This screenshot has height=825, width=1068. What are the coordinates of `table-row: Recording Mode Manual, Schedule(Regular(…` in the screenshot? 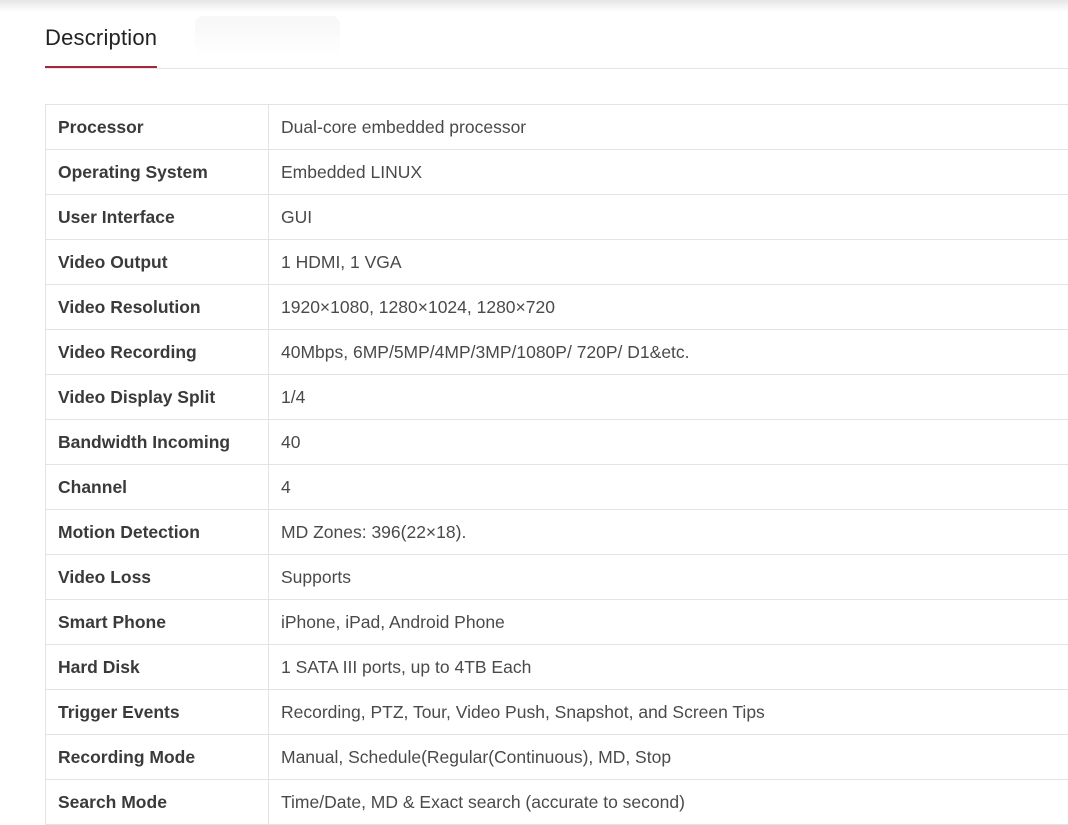 It's located at (556, 757).